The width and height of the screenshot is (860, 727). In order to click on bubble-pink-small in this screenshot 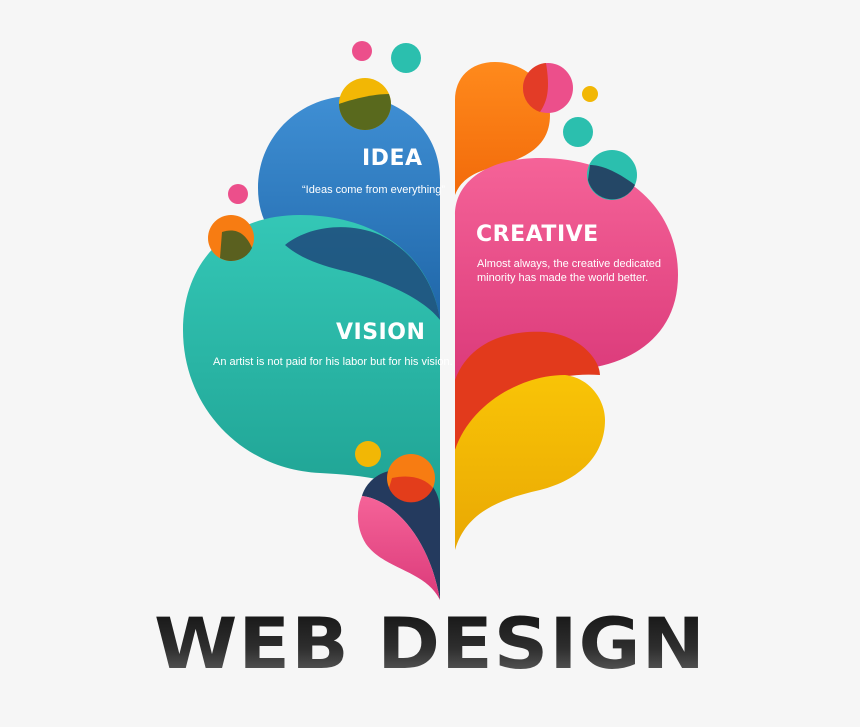, I will do `click(362, 51)`.